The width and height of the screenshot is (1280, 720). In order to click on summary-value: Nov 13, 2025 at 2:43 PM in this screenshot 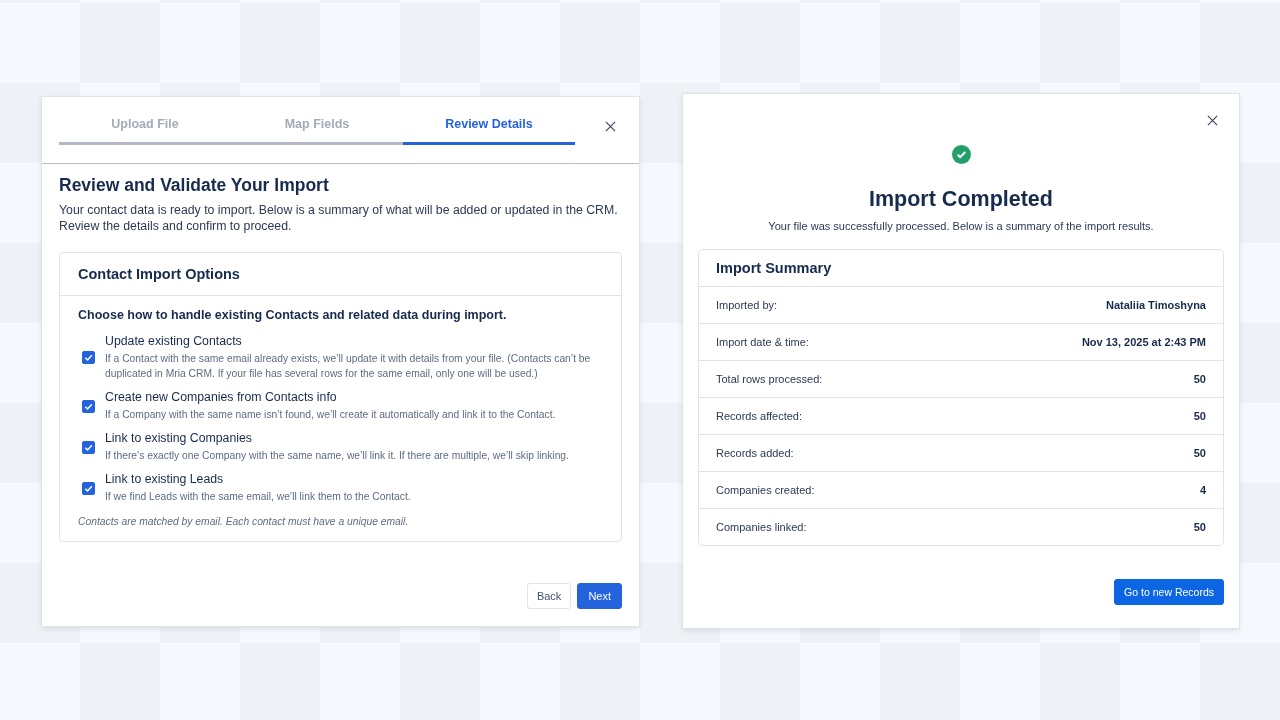, I will do `click(1143, 342)`.